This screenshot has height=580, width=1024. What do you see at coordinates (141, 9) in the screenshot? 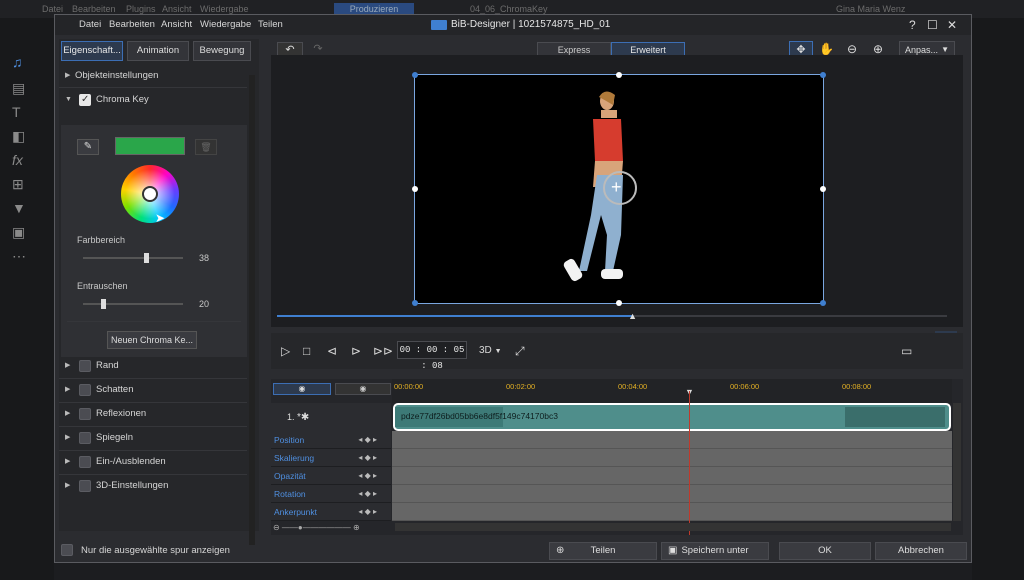
I see `bg-menu-plugins: Plugins` at bounding box center [141, 9].